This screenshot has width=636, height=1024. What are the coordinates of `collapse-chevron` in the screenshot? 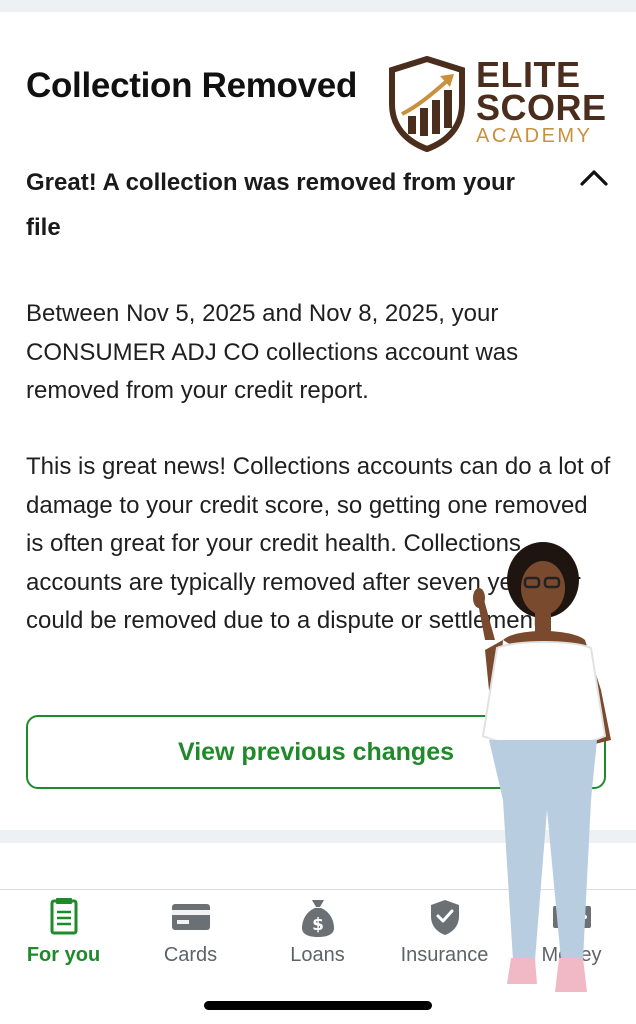 It's located at (594, 178).